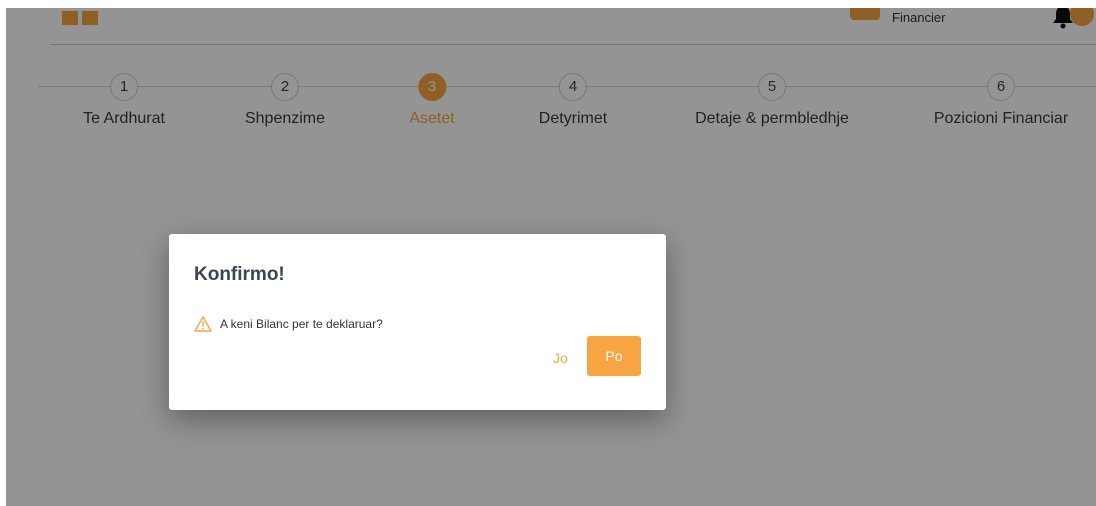  What do you see at coordinates (560, 358) in the screenshot?
I see `cancel-button: Jo` at bounding box center [560, 358].